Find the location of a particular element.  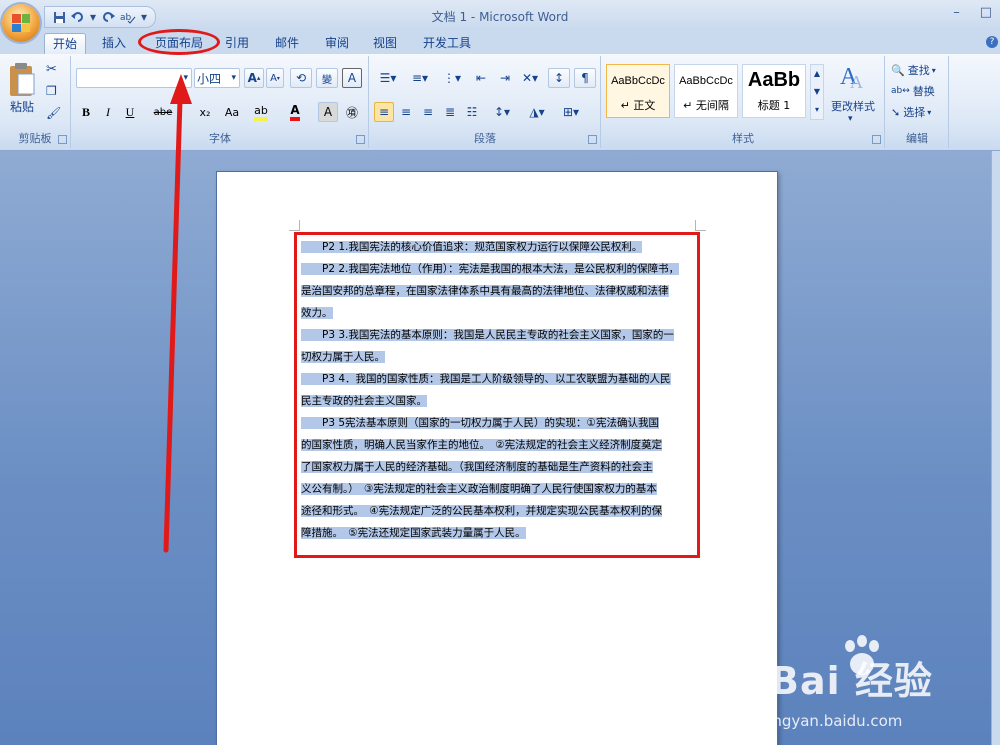

watermark-url: jingyan.baidu.com is located at coordinates (833, 721).